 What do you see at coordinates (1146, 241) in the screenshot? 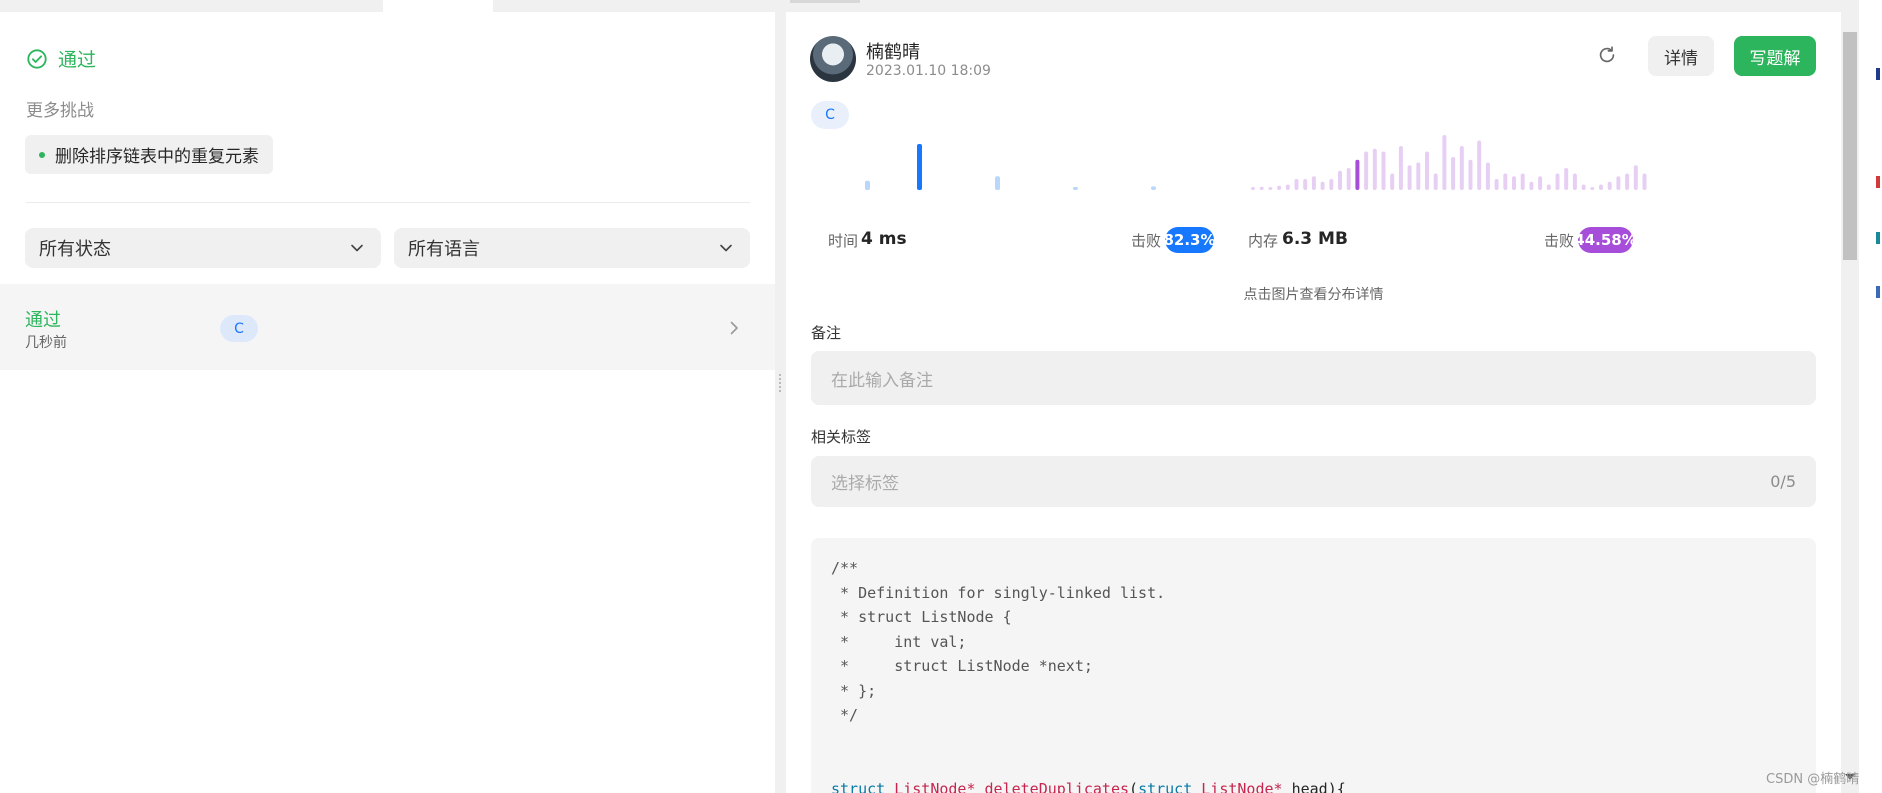
I see `runtime-beat-label: 击败` at bounding box center [1146, 241].